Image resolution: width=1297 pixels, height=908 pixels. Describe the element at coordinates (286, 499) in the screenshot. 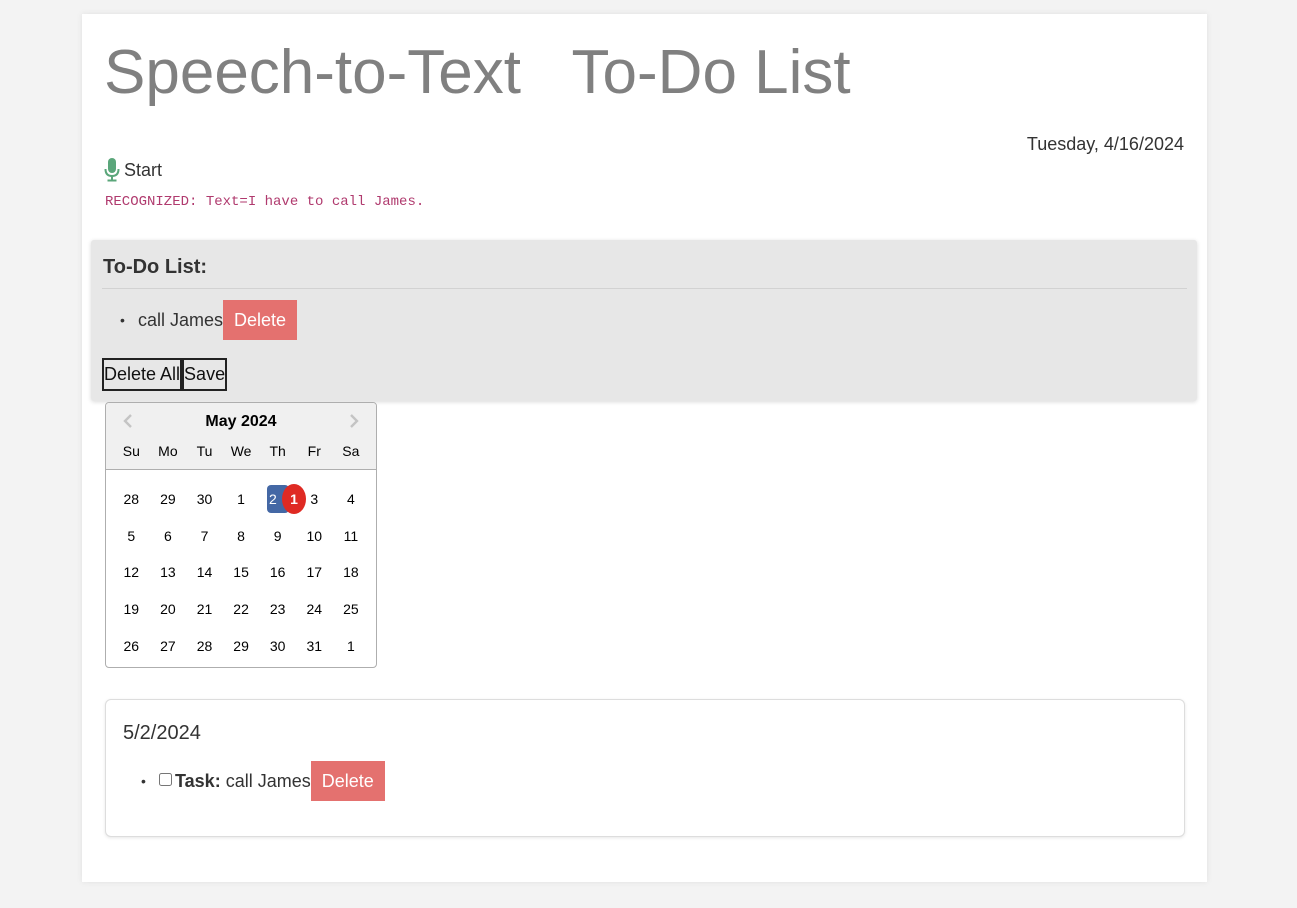

I see `calendar-day-selected: 2 1` at that location.